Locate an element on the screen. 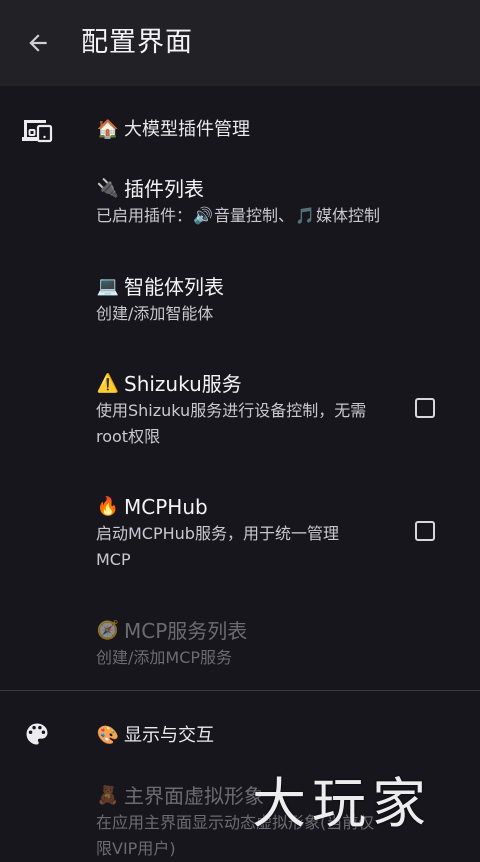 The image size is (480, 862). house-icon: 🏠 is located at coordinates (108, 129).